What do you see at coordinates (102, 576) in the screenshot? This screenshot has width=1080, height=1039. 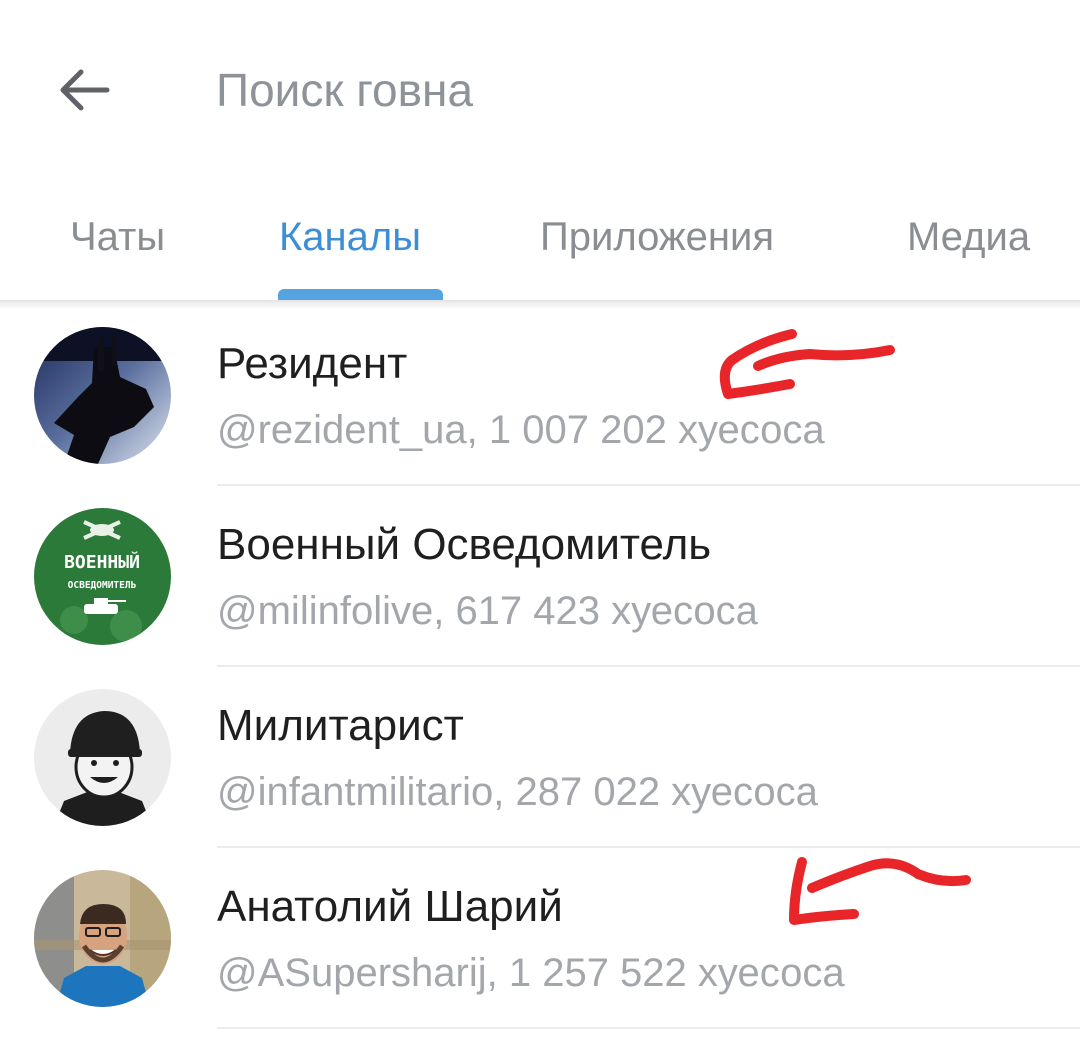 I see `green-badge-avatar: ВОЕННЫЙ ОСВЕДОМИТЕЛЬ` at bounding box center [102, 576].